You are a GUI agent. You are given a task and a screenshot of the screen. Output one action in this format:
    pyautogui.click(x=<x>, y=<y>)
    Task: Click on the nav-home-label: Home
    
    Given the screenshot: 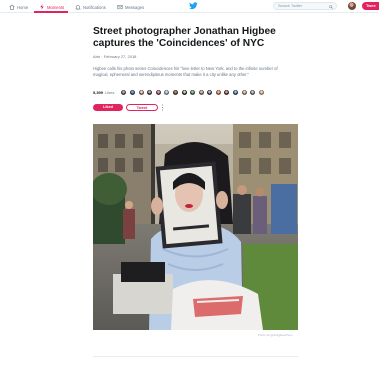 What is the action you would take?
    pyautogui.click(x=23, y=7)
    